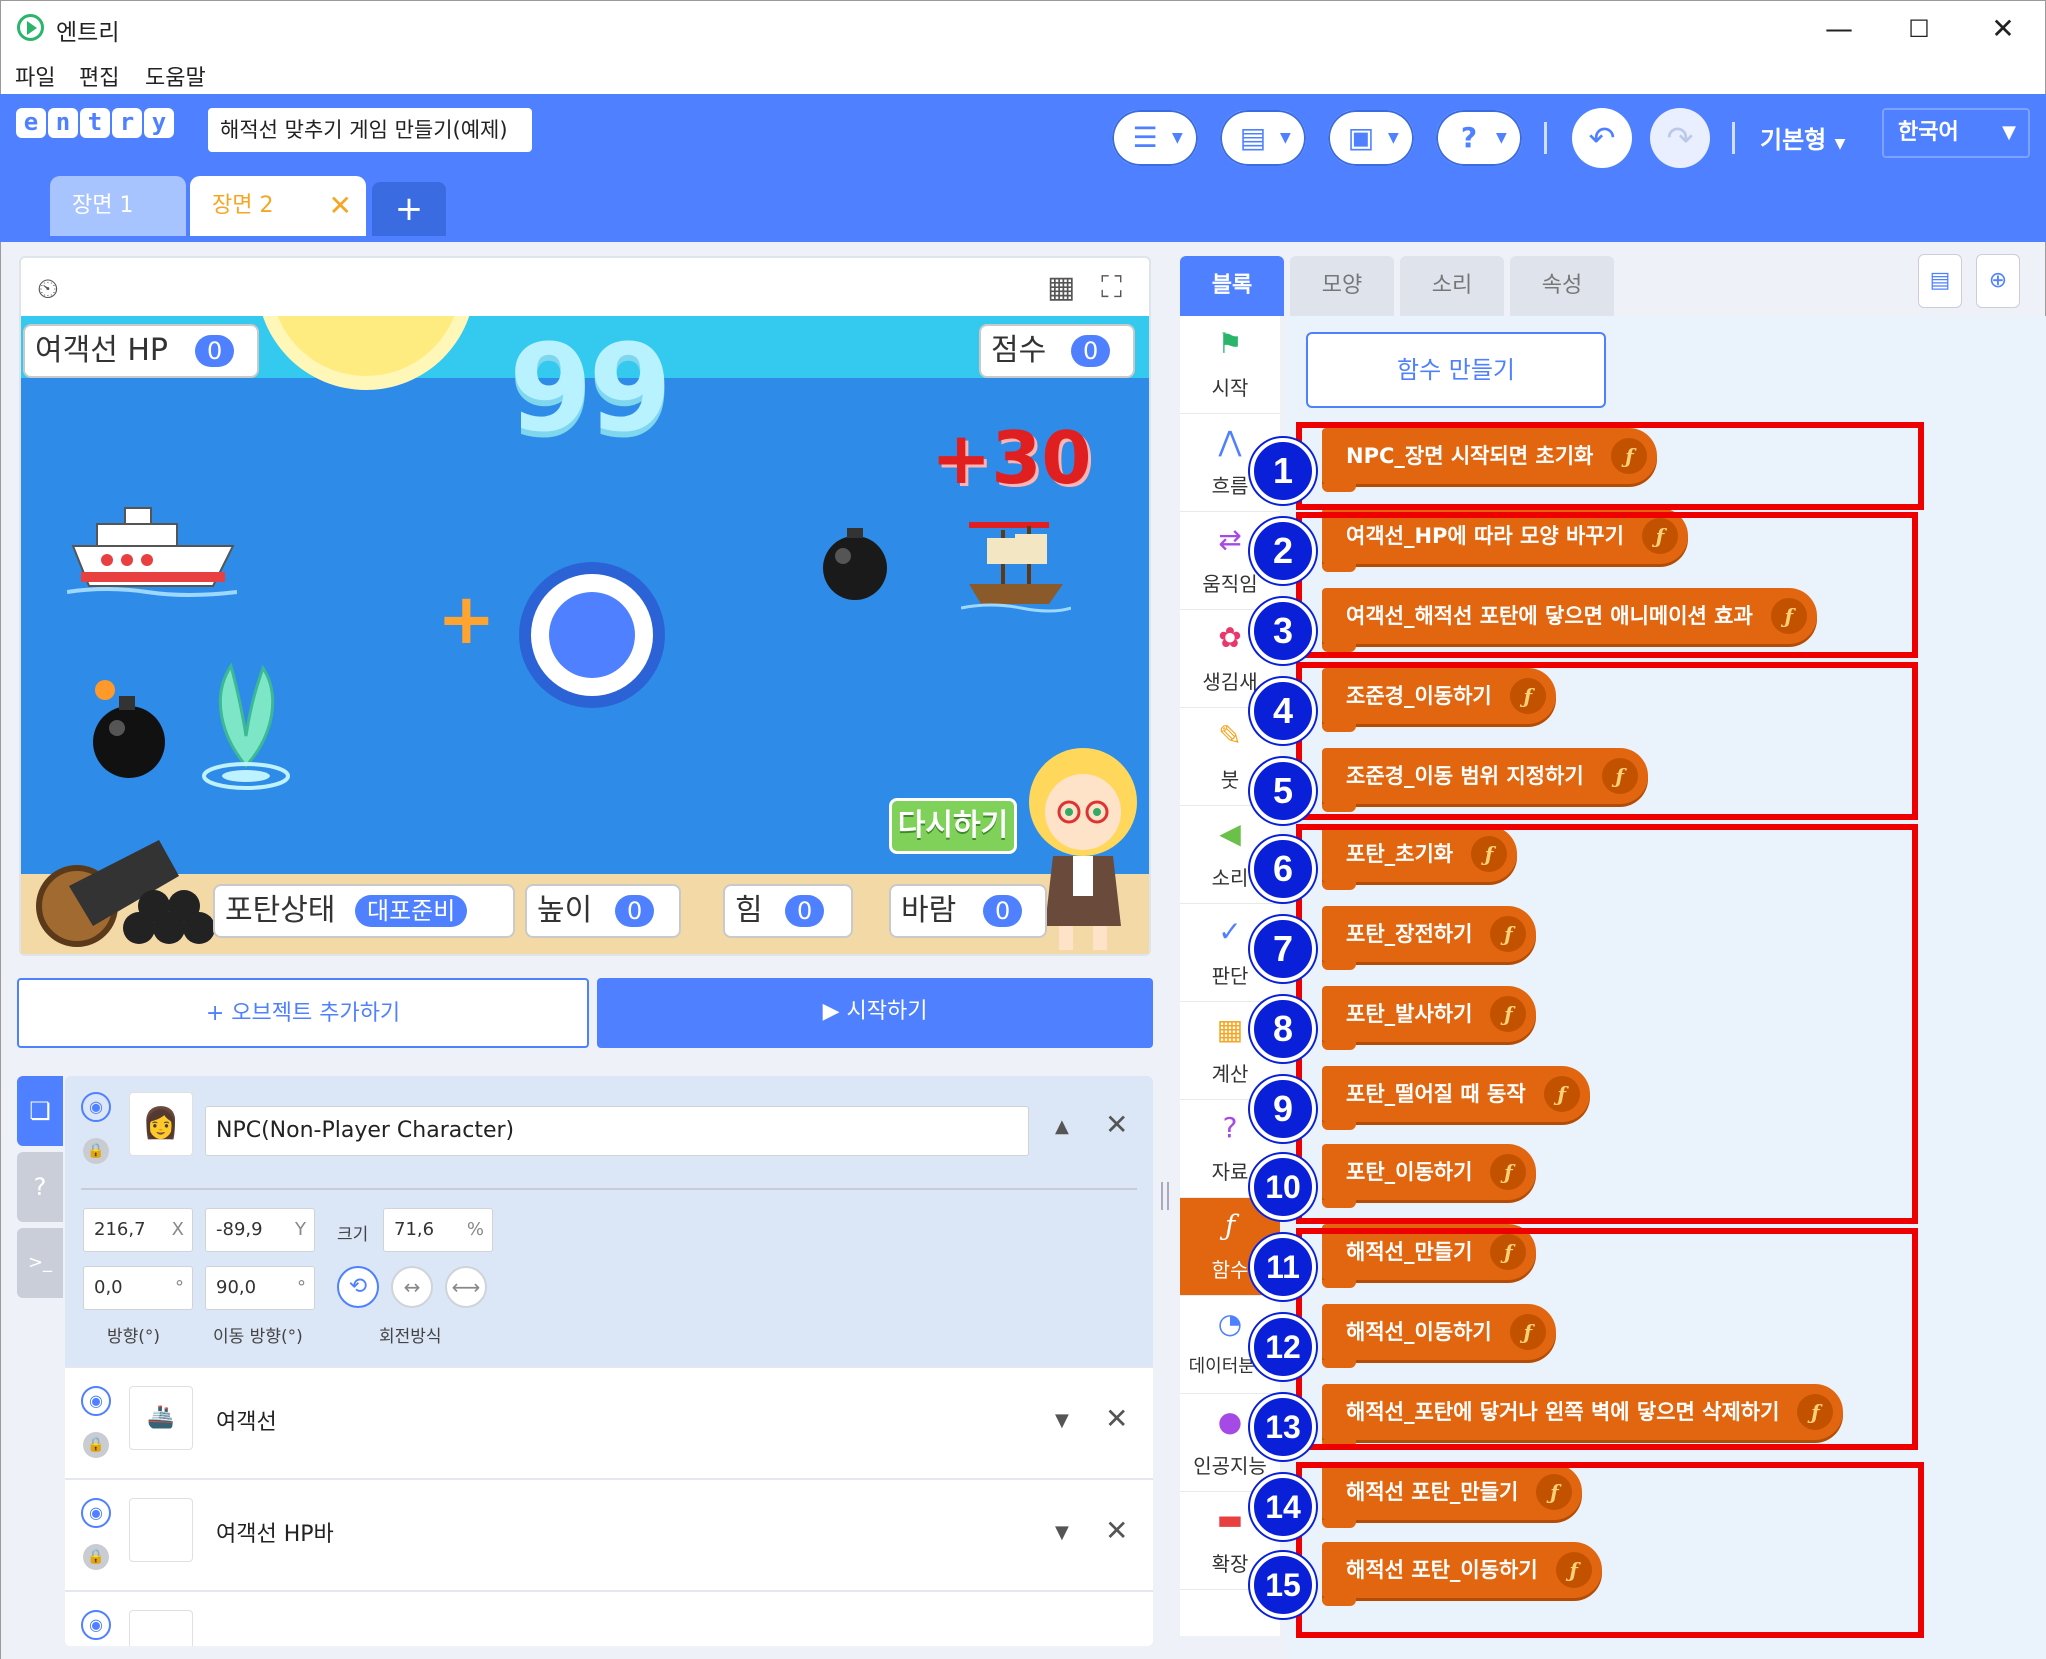 This screenshot has width=2046, height=1659. What do you see at coordinates (617, 1131) in the screenshot?
I see `object-name-input: NPC(Non-Player Character)` at bounding box center [617, 1131].